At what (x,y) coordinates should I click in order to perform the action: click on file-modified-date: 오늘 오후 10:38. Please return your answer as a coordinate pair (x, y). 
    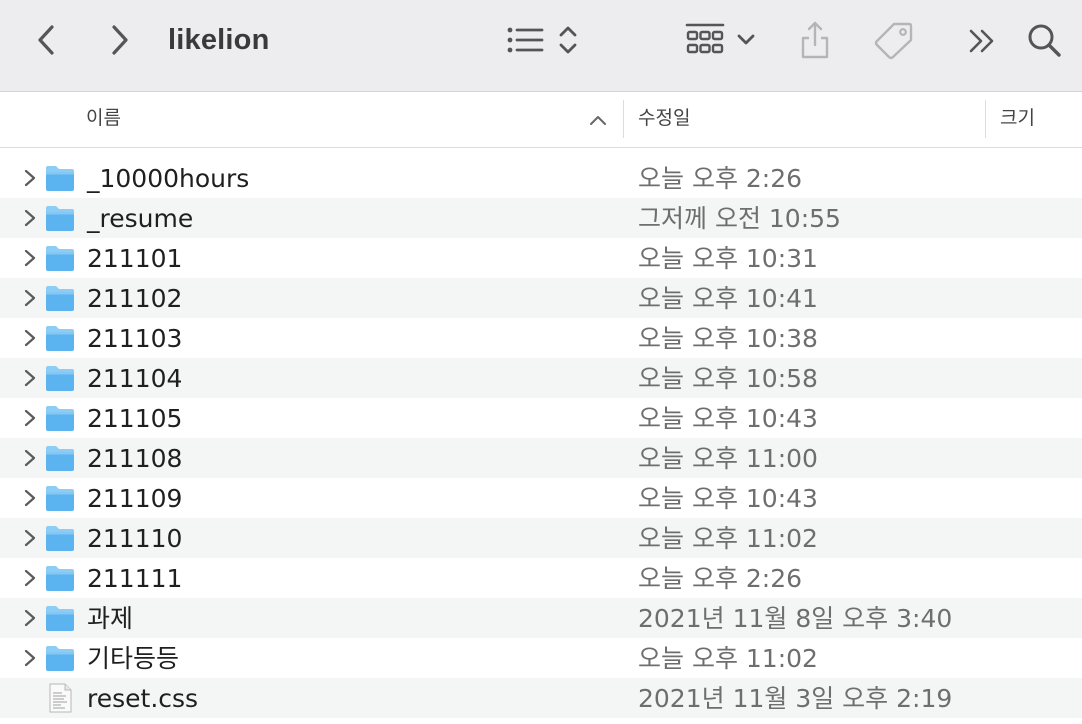
    Looking at the image, I should click on (728, 338).